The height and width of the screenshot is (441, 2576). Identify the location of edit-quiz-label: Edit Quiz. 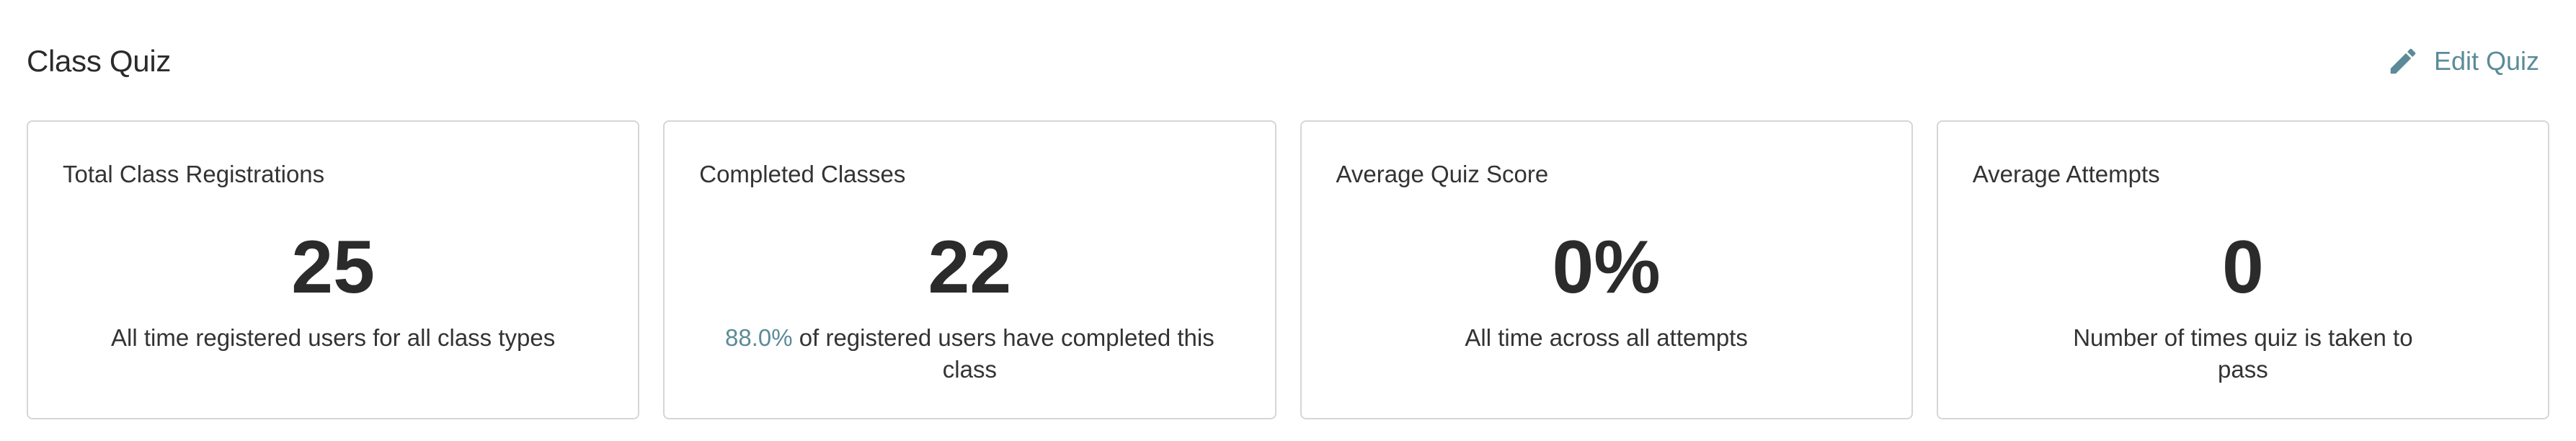
(2486, 61).